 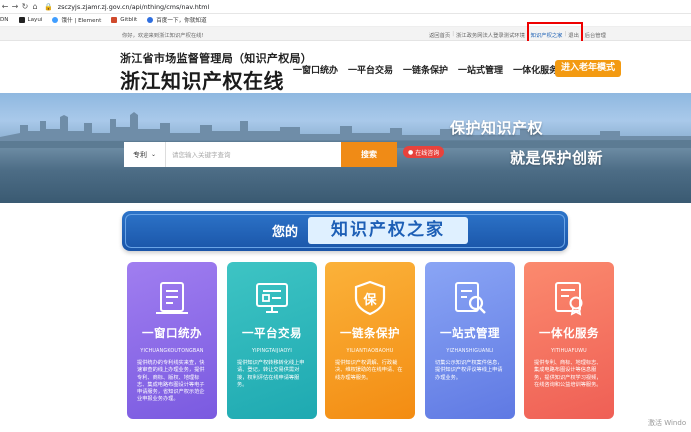 I want to click on search-bar: 专利 ⌄ 搜索, so click(x=261, y=154).